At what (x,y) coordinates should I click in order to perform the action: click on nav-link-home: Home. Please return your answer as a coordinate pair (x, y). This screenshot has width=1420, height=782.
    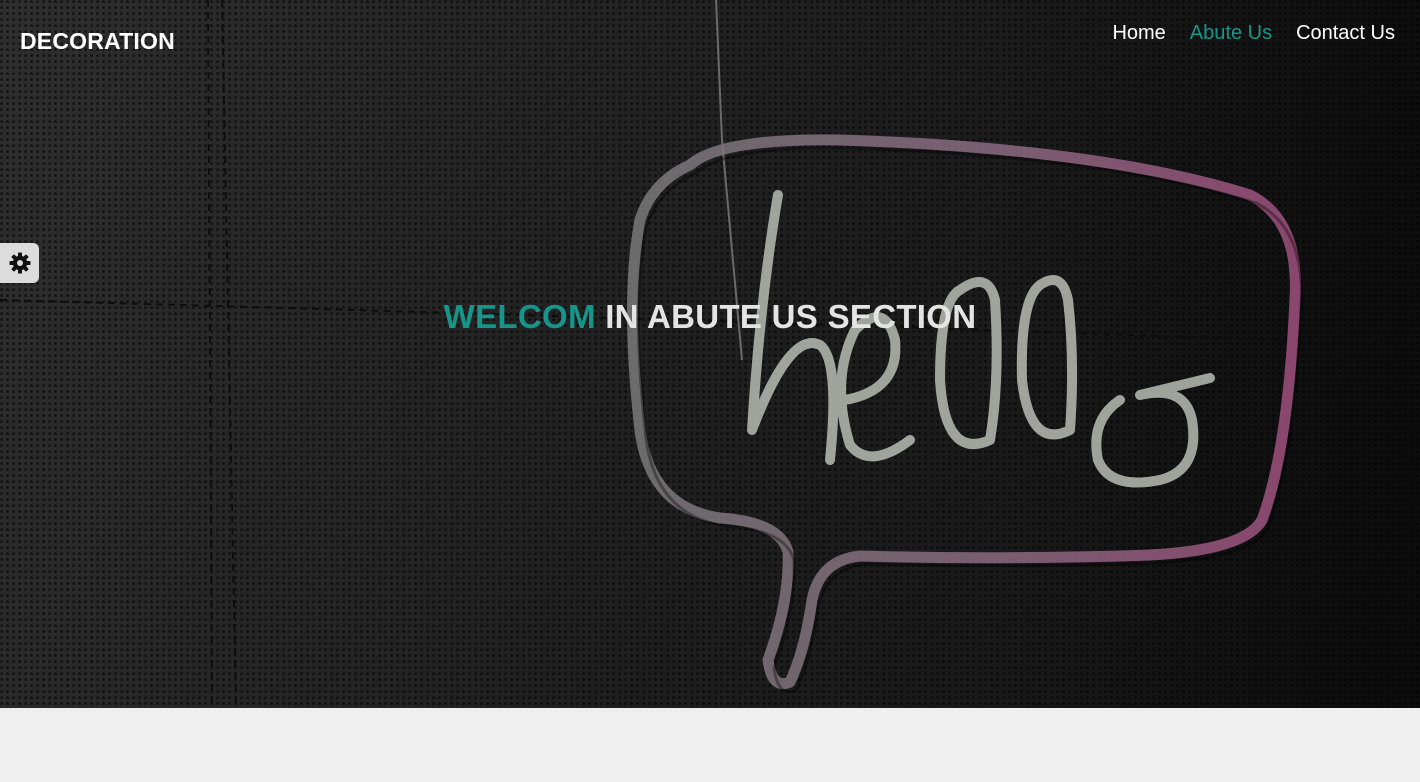
    Looking at the image, I should click on (1138, 33).